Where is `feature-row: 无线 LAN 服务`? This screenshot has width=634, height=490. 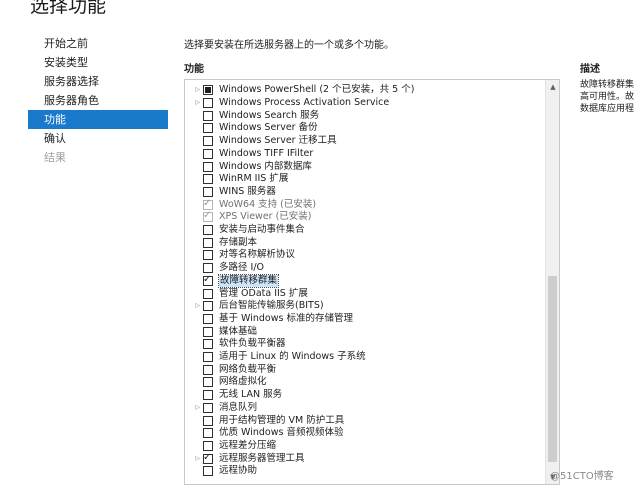 feature-row: 无线 LAN 服务 is located at coordinates (365, 395).